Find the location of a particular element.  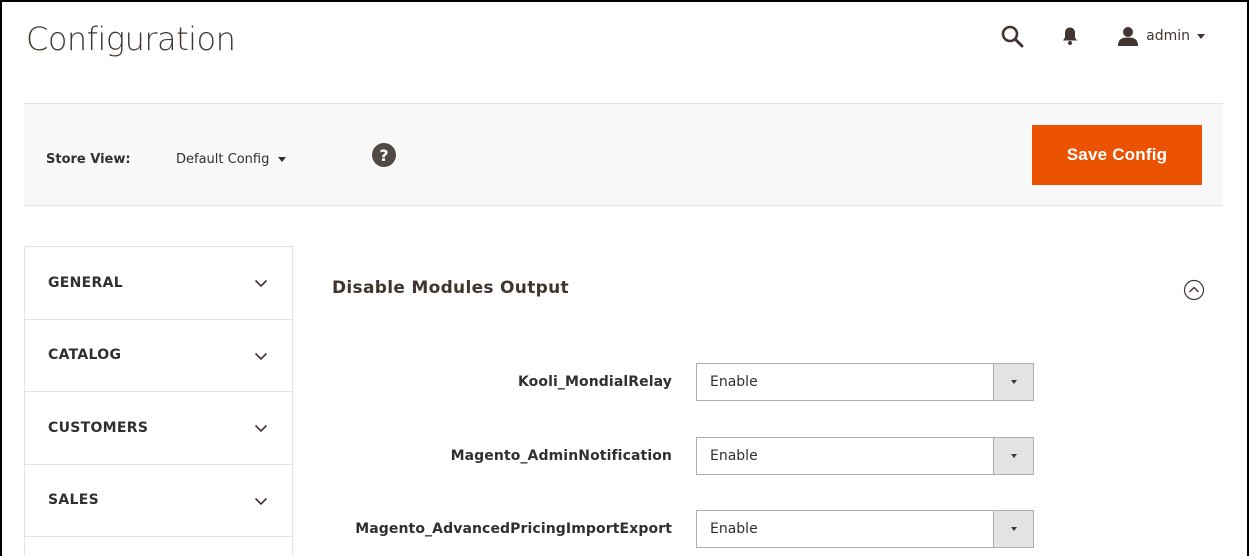

header-actions: admin is located at coordinates (1102, 36).